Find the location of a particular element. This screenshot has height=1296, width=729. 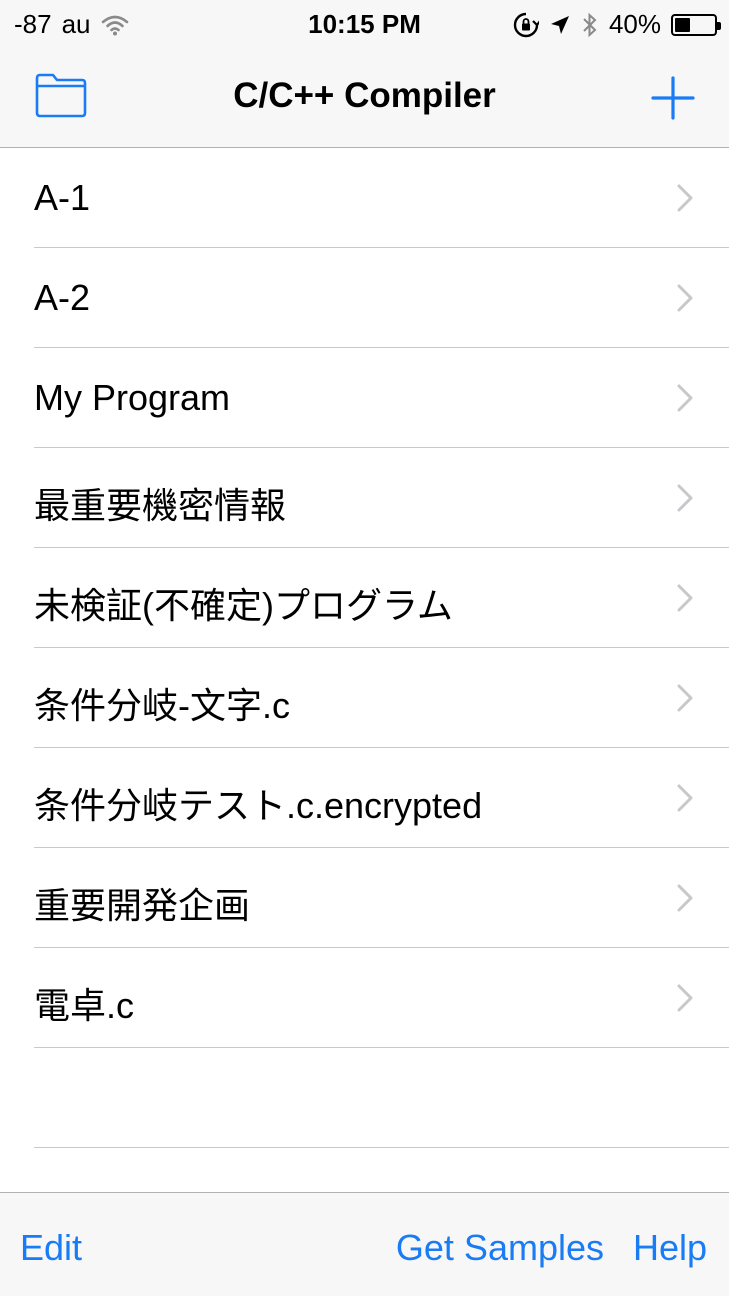

battery-fill is located at coordinates (682, 24).